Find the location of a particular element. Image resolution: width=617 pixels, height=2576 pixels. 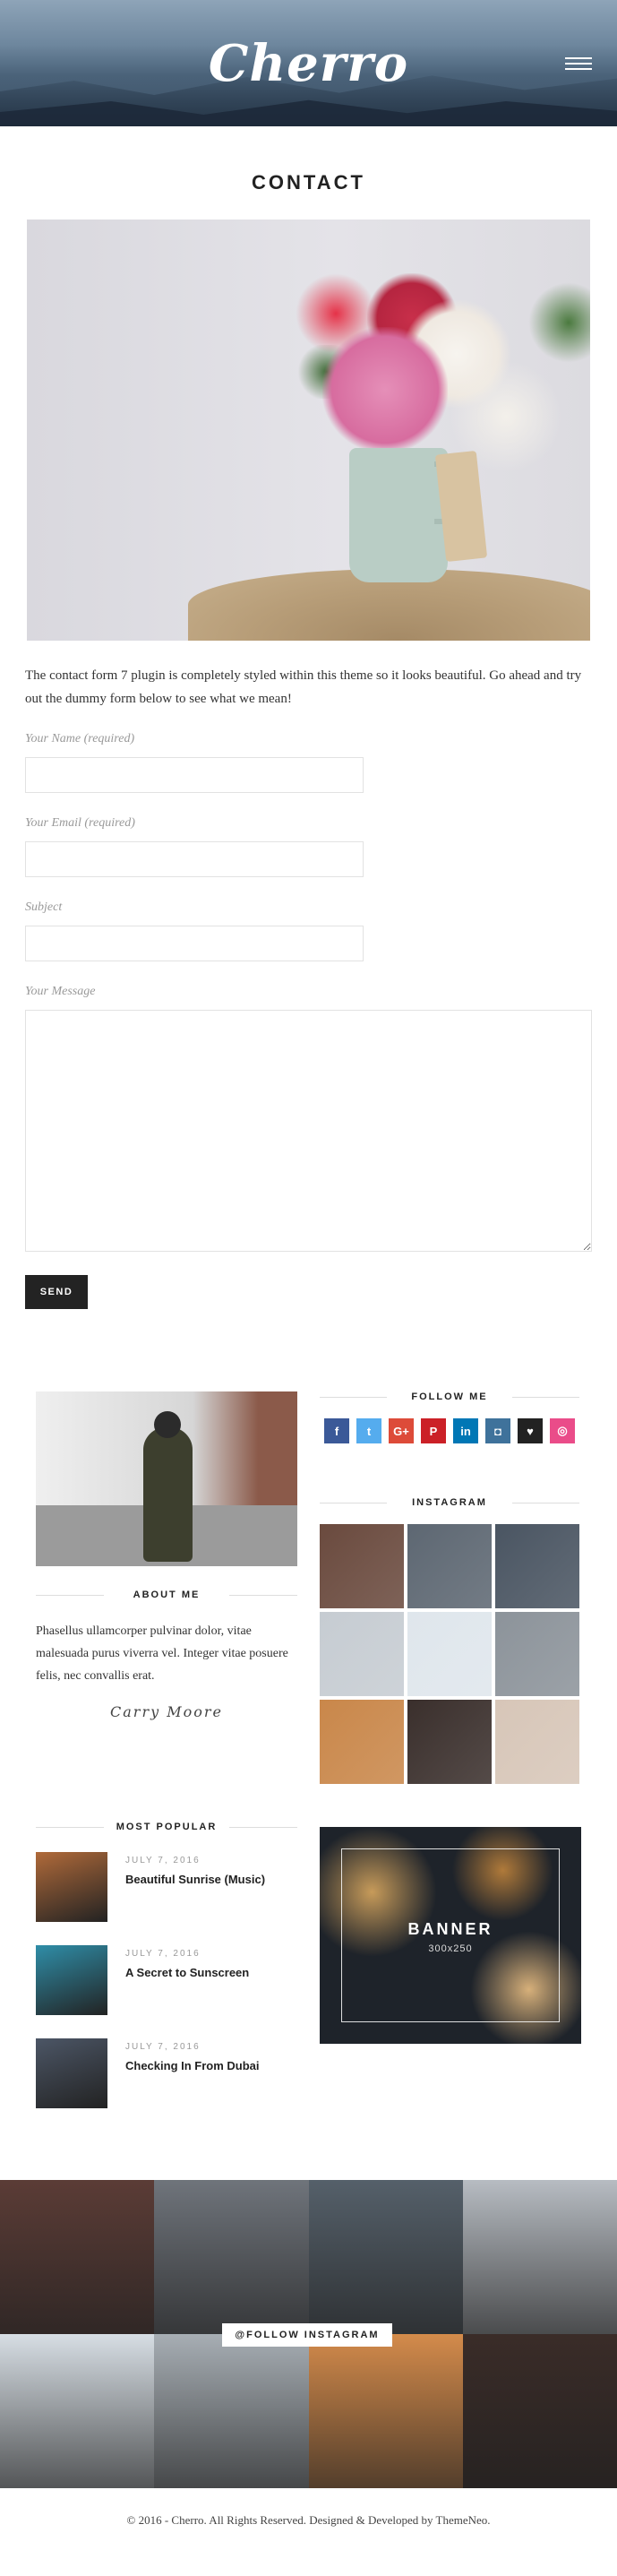

photo-person-head is located at coordinates (167, 1424).